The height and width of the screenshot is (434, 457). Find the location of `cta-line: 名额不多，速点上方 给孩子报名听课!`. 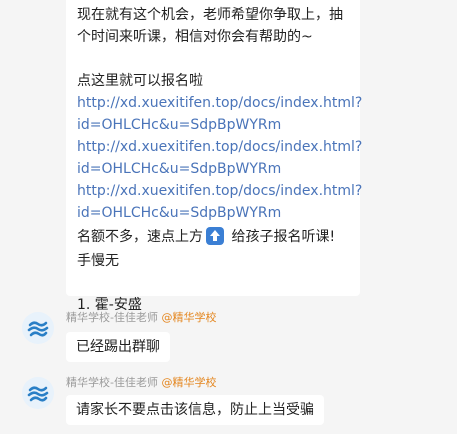

cta-line: 名额不多，速点上方 给孩子报名听课! is located at coordinates (213, 237).